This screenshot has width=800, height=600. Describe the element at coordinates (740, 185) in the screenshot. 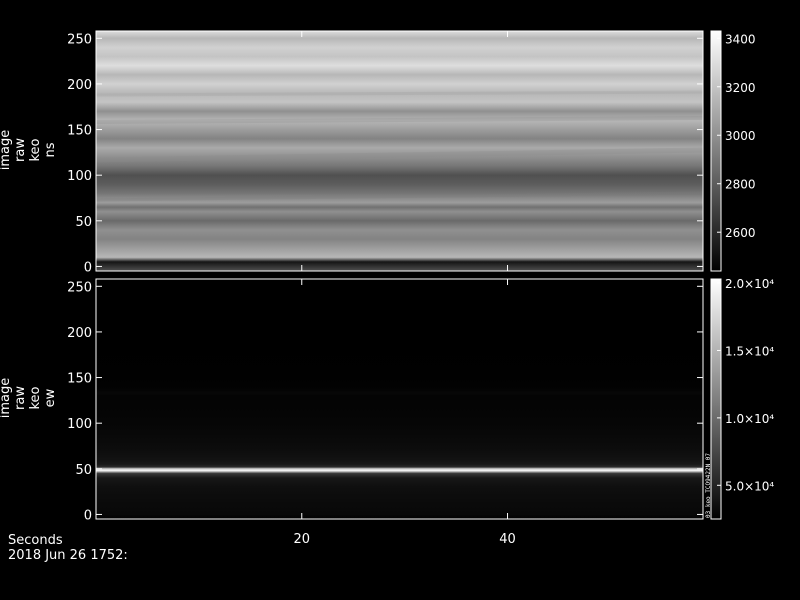

I see `colorbar-tick-label: 2800` at that location.